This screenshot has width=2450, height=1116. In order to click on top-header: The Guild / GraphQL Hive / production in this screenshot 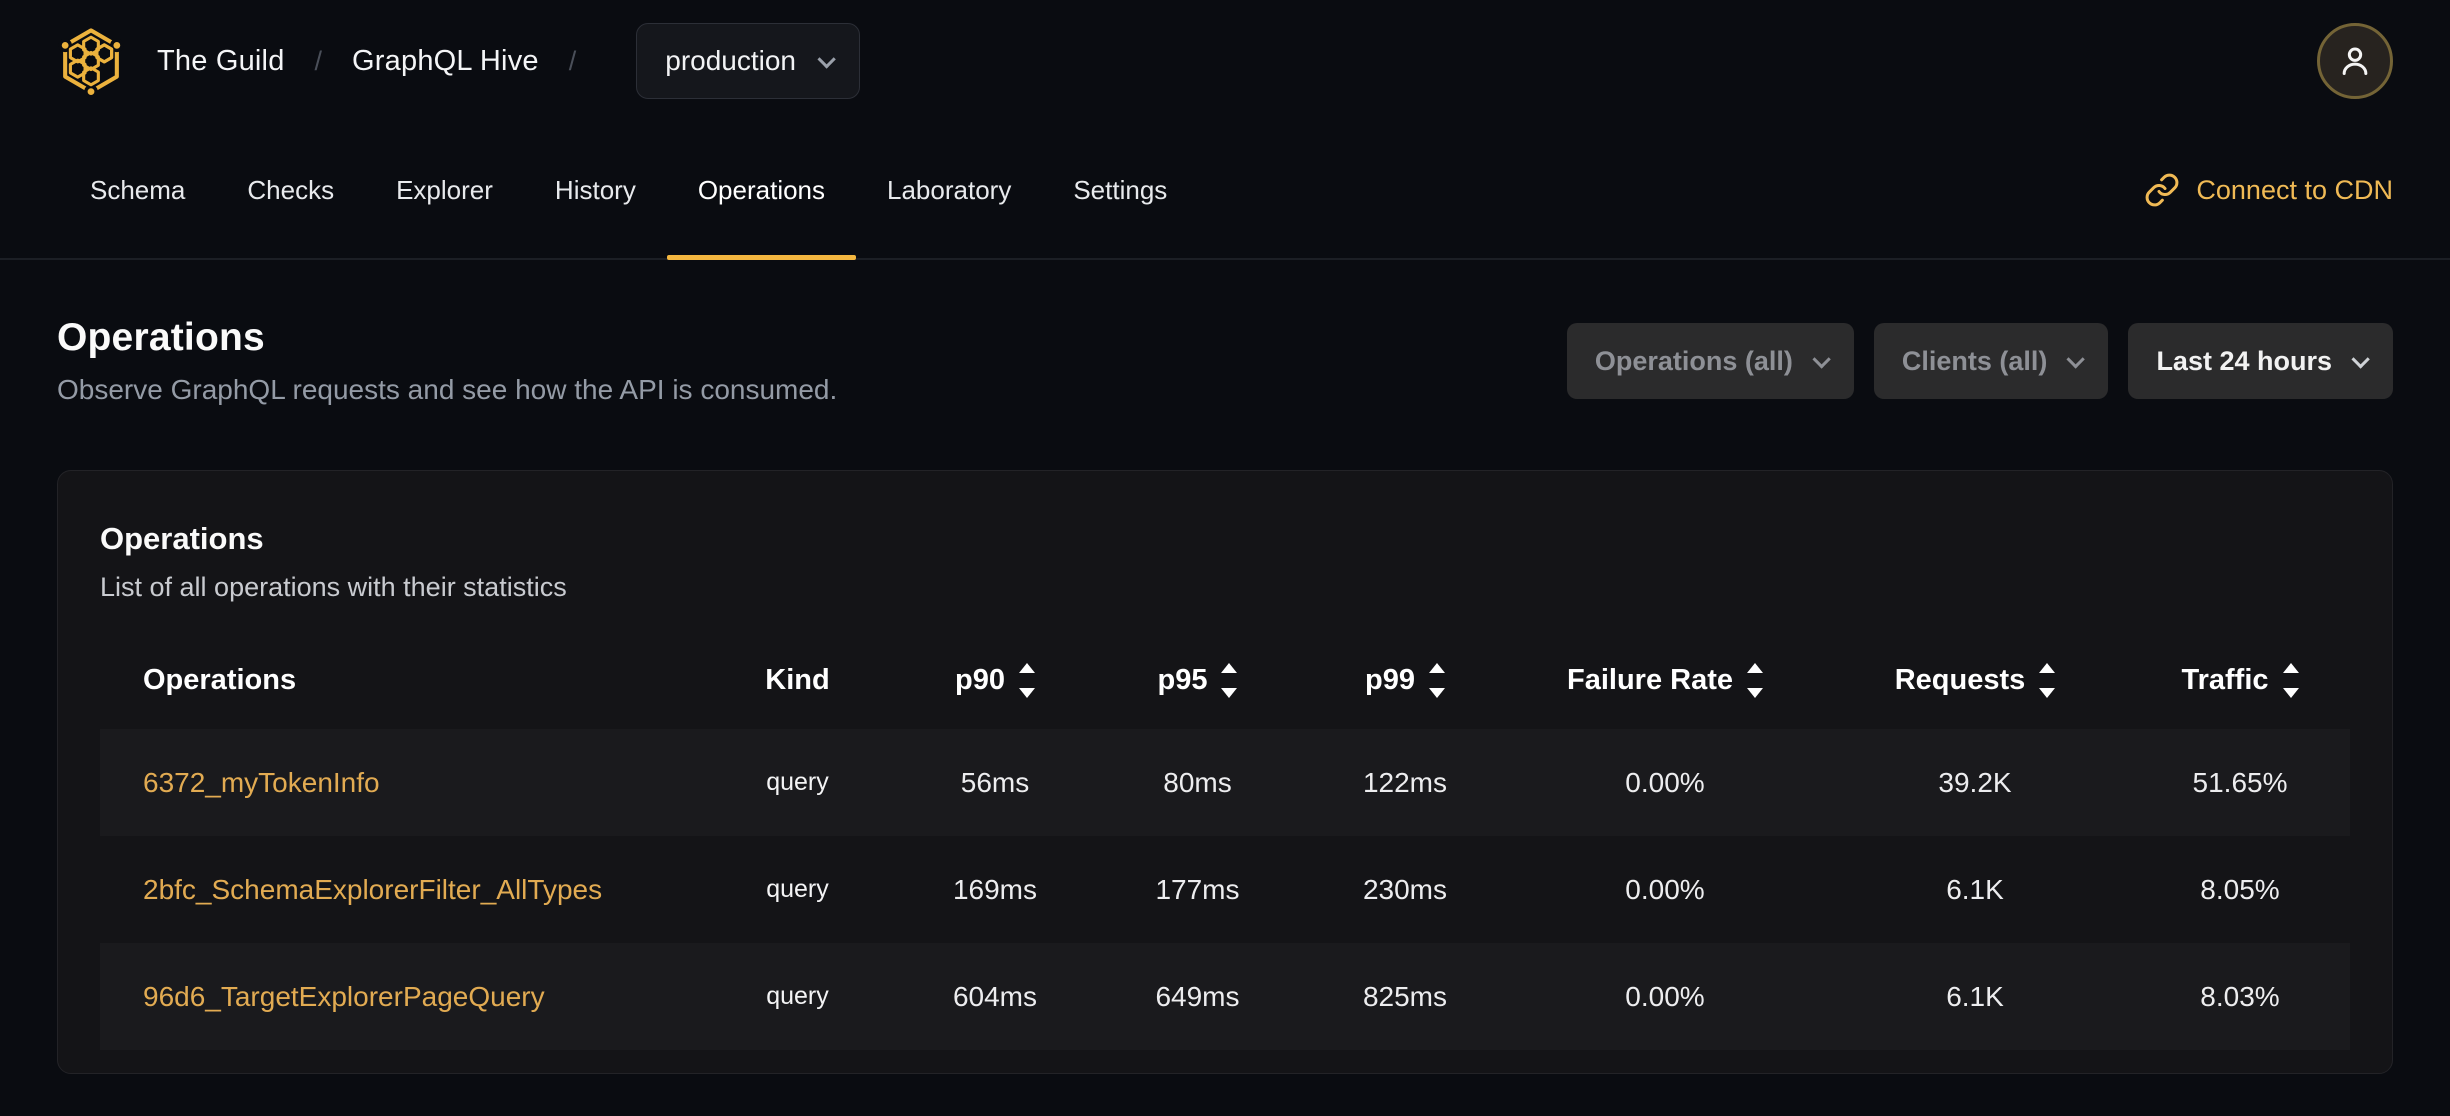, I will do `click(1225, 61)`.